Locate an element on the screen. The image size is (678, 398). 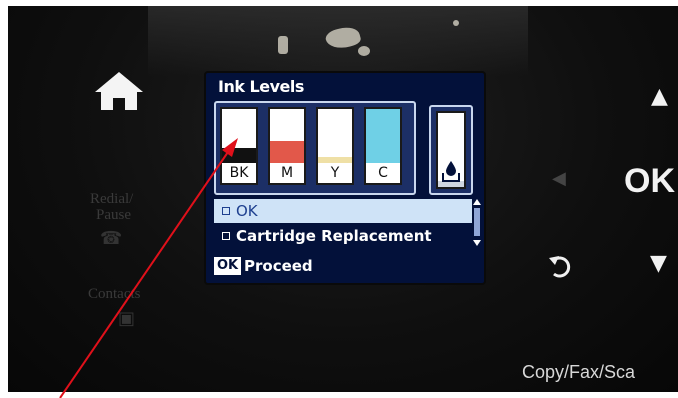
footer-hint: Proceed is located at coordinates (278, 266).